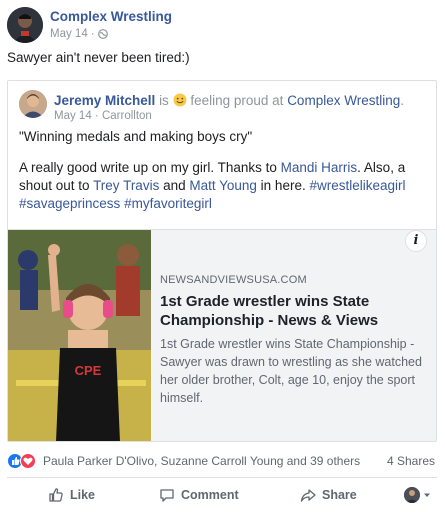 The height and width of the screenshot is (512, 445). Describe the element at coordinates (111, 16) in the screenshot. I see `page-name-link: Complex Wrestling` at that location.